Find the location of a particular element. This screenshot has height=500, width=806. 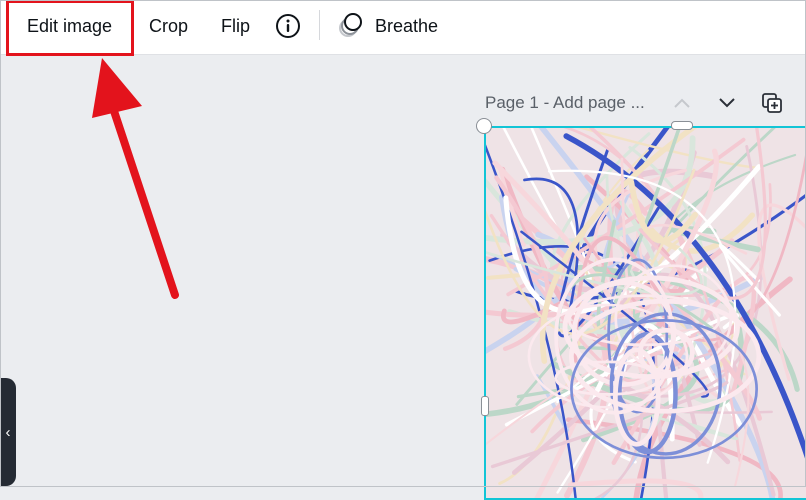

chevron-up-icon is located at coordinates (682, 103).